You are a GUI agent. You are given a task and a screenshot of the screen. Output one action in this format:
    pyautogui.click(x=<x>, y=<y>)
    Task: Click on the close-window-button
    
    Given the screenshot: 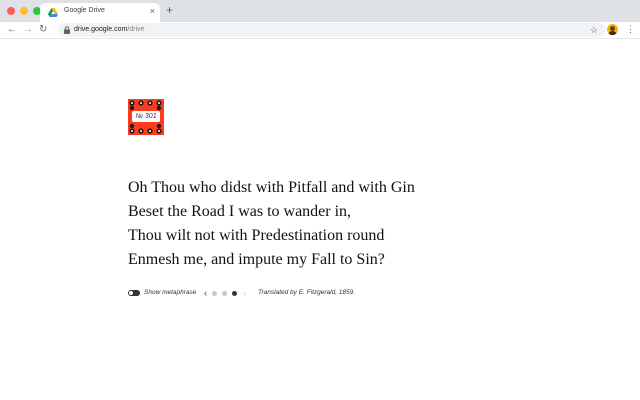 What is the action you would take?
    pyautogui.click(x=11, y=11)
    